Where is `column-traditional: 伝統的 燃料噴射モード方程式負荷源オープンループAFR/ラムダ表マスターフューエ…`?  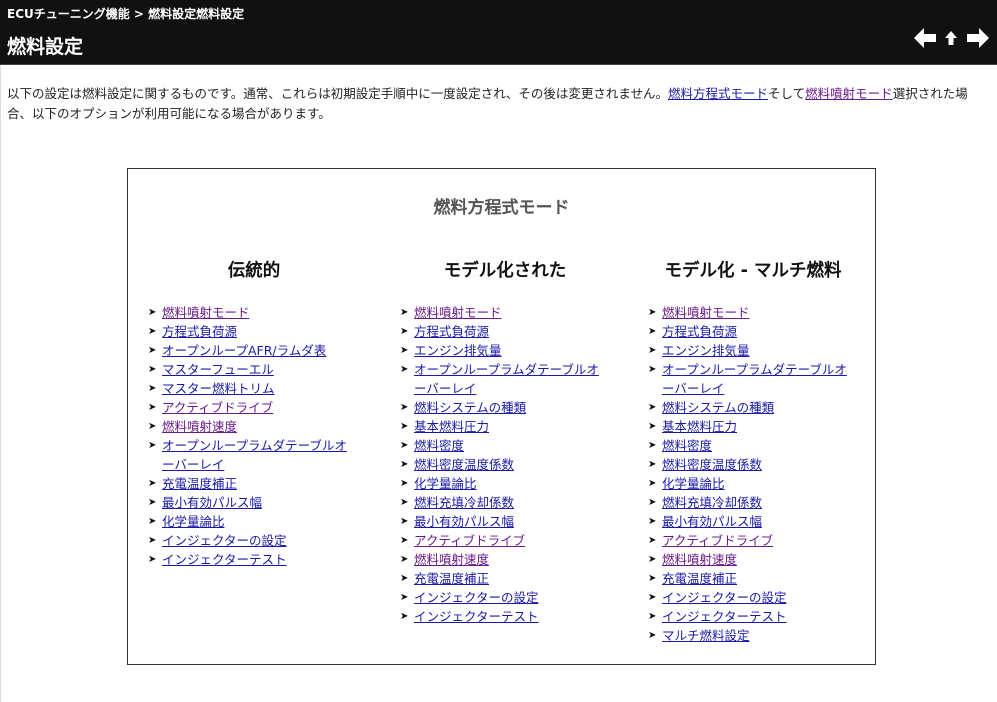
column-traditional: 伝統的 燃料噴射モード方程式負荷源オープンループAFR/ラムダ表マスターフューエ… is located at coordinates (258, 413).